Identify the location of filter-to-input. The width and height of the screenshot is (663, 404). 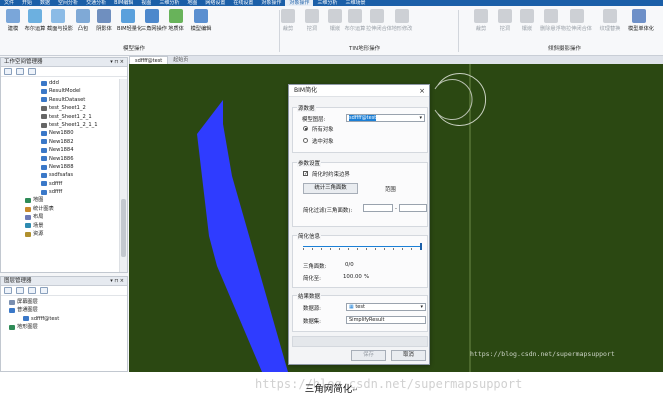
(413, 208).